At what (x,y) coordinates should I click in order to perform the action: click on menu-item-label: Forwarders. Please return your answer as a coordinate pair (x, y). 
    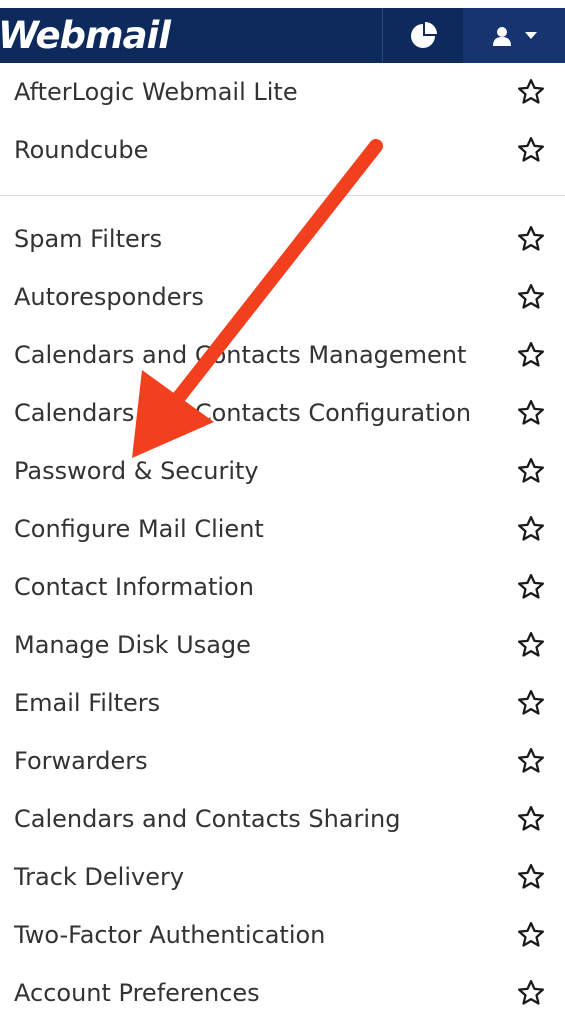
    Looking at the image, I should click on (81, 761).